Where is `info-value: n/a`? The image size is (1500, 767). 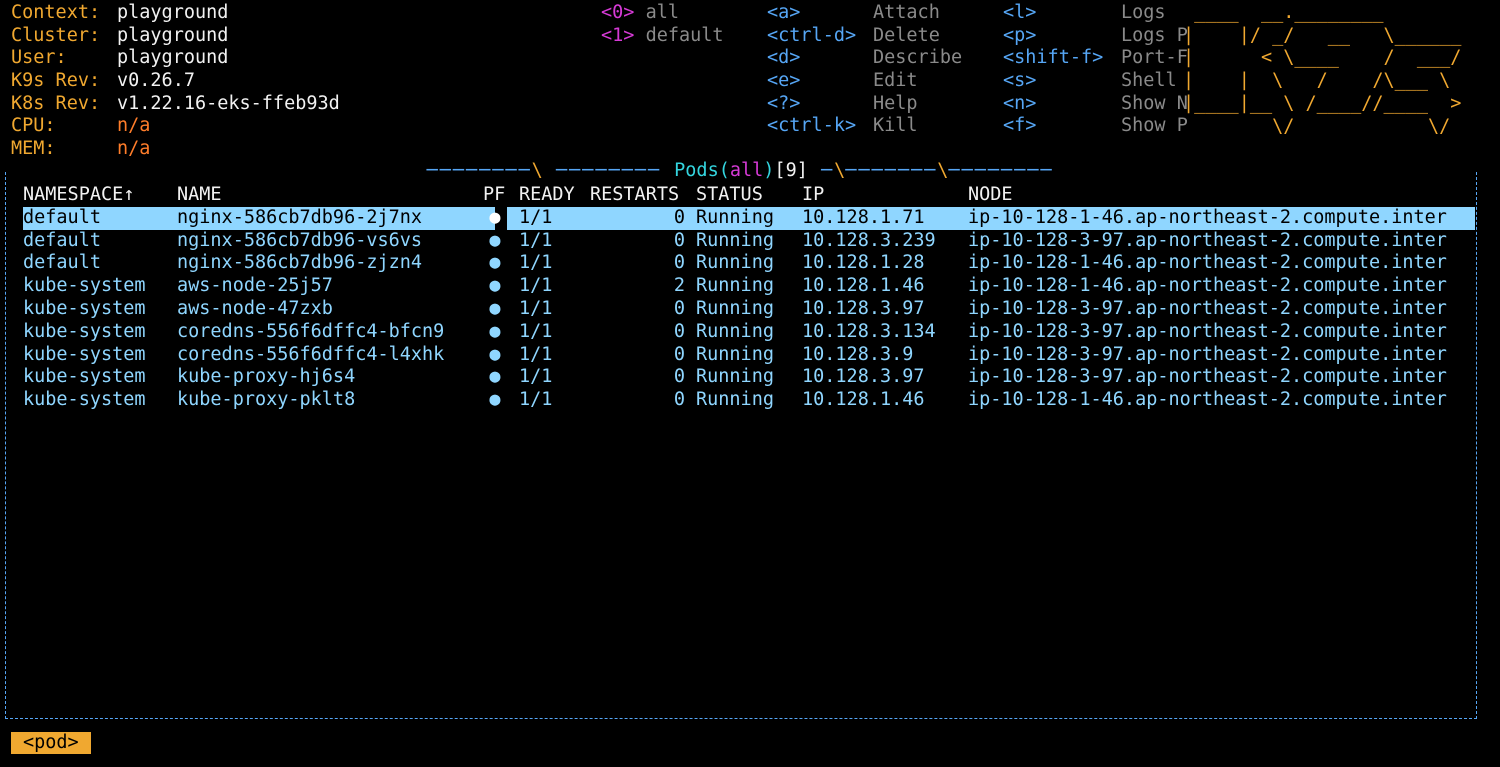
info-value: n/a is located at coordinates (134, 126).